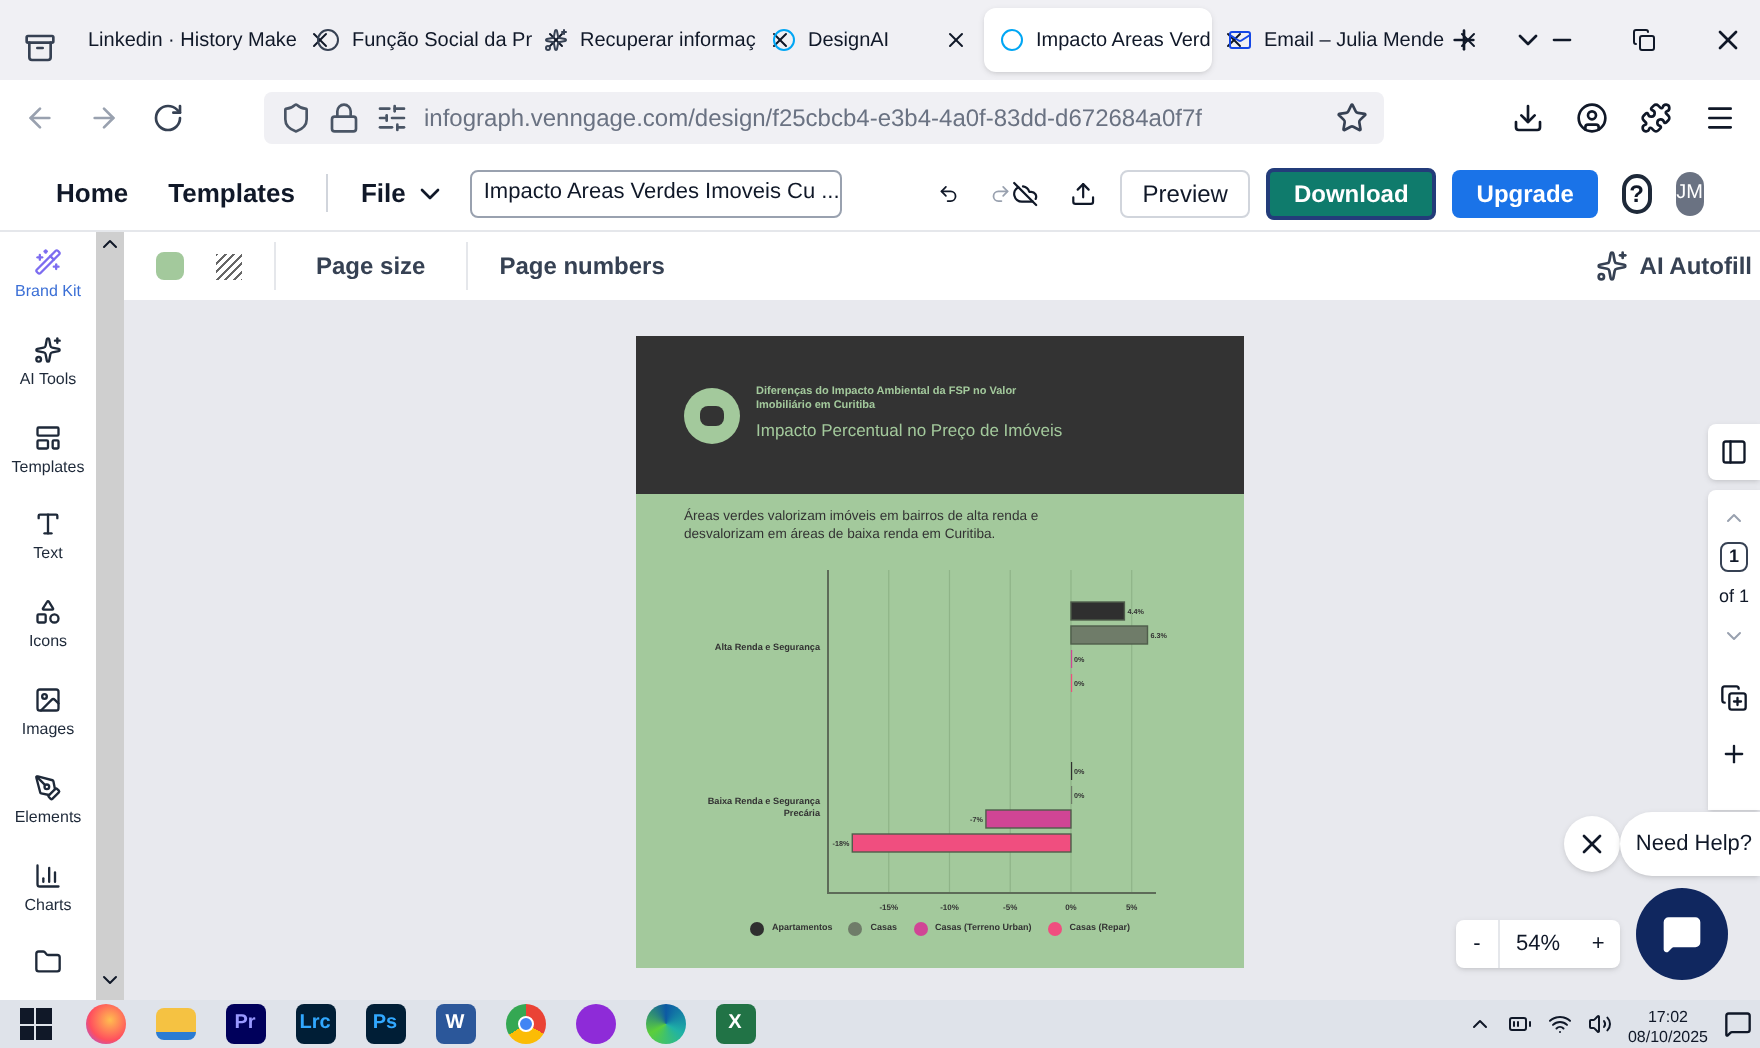 This screenshot has height=1048, width=1760. I want to click on app-icon: W, so click(455, 1024).